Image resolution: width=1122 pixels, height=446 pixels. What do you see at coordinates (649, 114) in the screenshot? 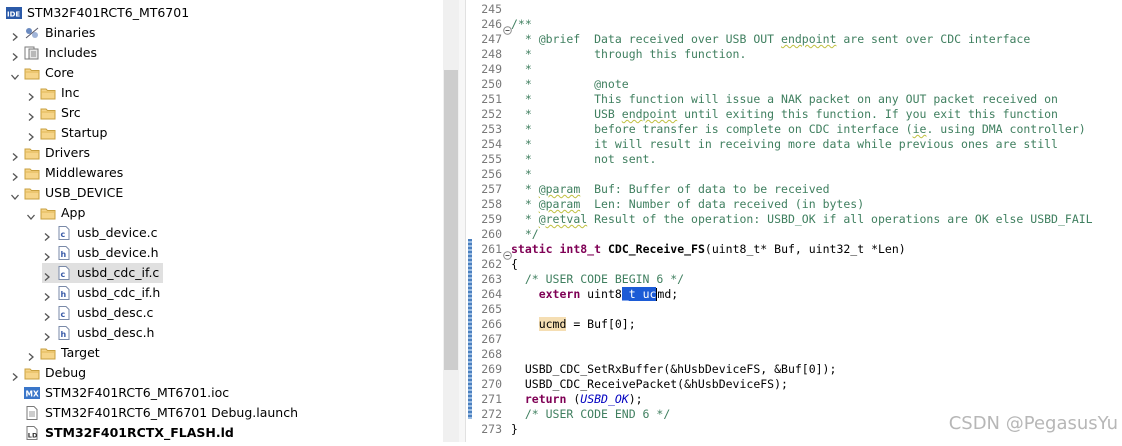
I see `code-token: endpoint` at bounding box center [649, 114].